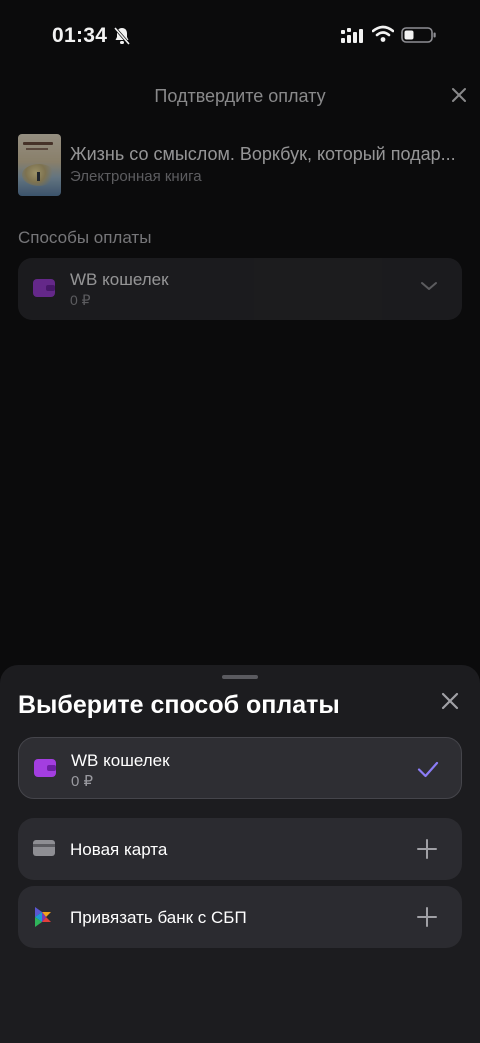  Describe the element at coordinates (119, 279) in the screenshot. I see `payment-method-name: WB кошелек` at that location.